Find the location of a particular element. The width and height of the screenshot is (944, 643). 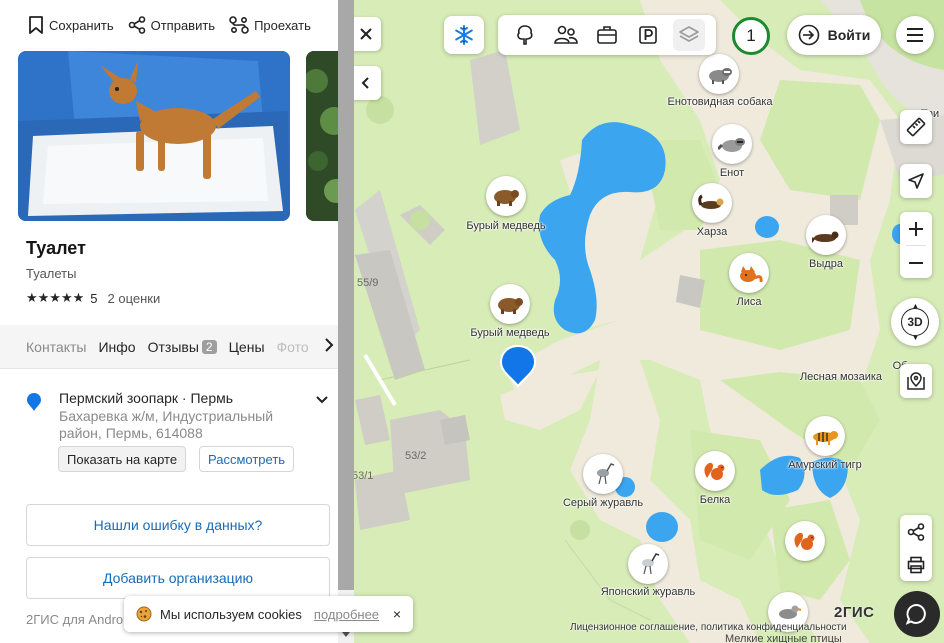

selected-location-pin is located at coordinates (518, 366).